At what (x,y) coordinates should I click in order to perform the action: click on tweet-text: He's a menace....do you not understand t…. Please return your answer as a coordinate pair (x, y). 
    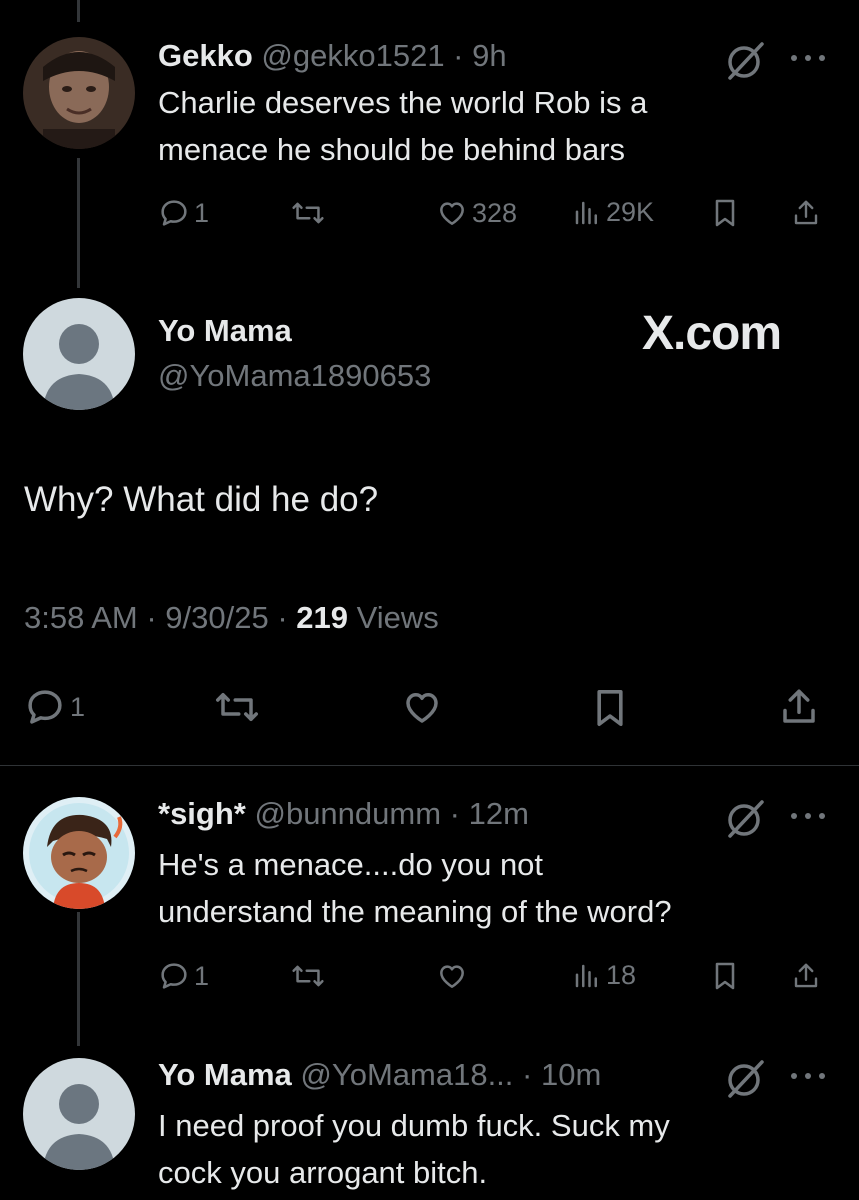
    Looking at the image, I should click on (488, 888).